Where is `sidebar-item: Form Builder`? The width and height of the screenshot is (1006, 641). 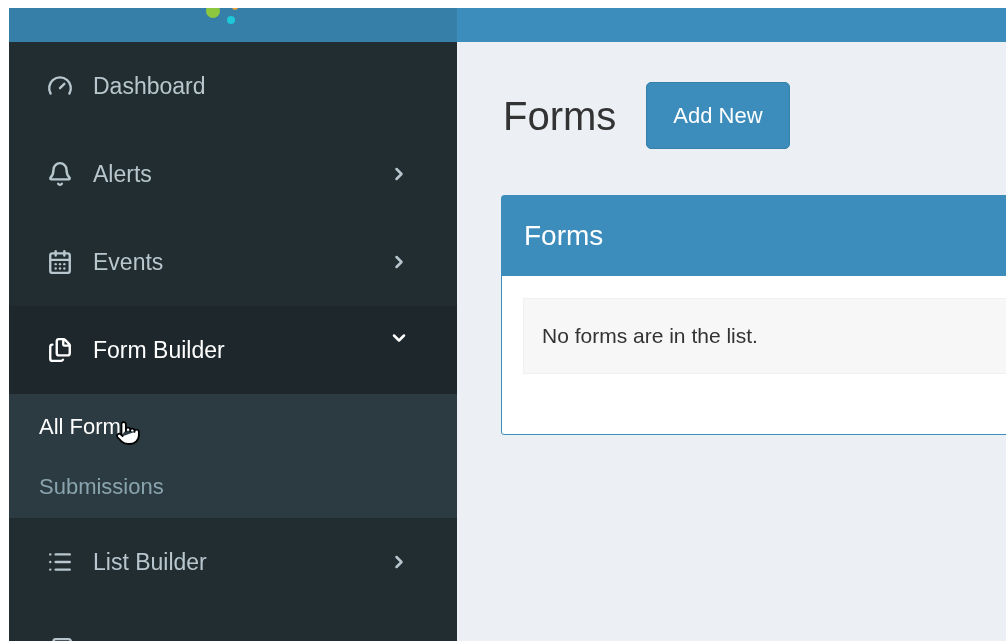 sidebar-item: Form Builder is located at coordinates (233, 350).